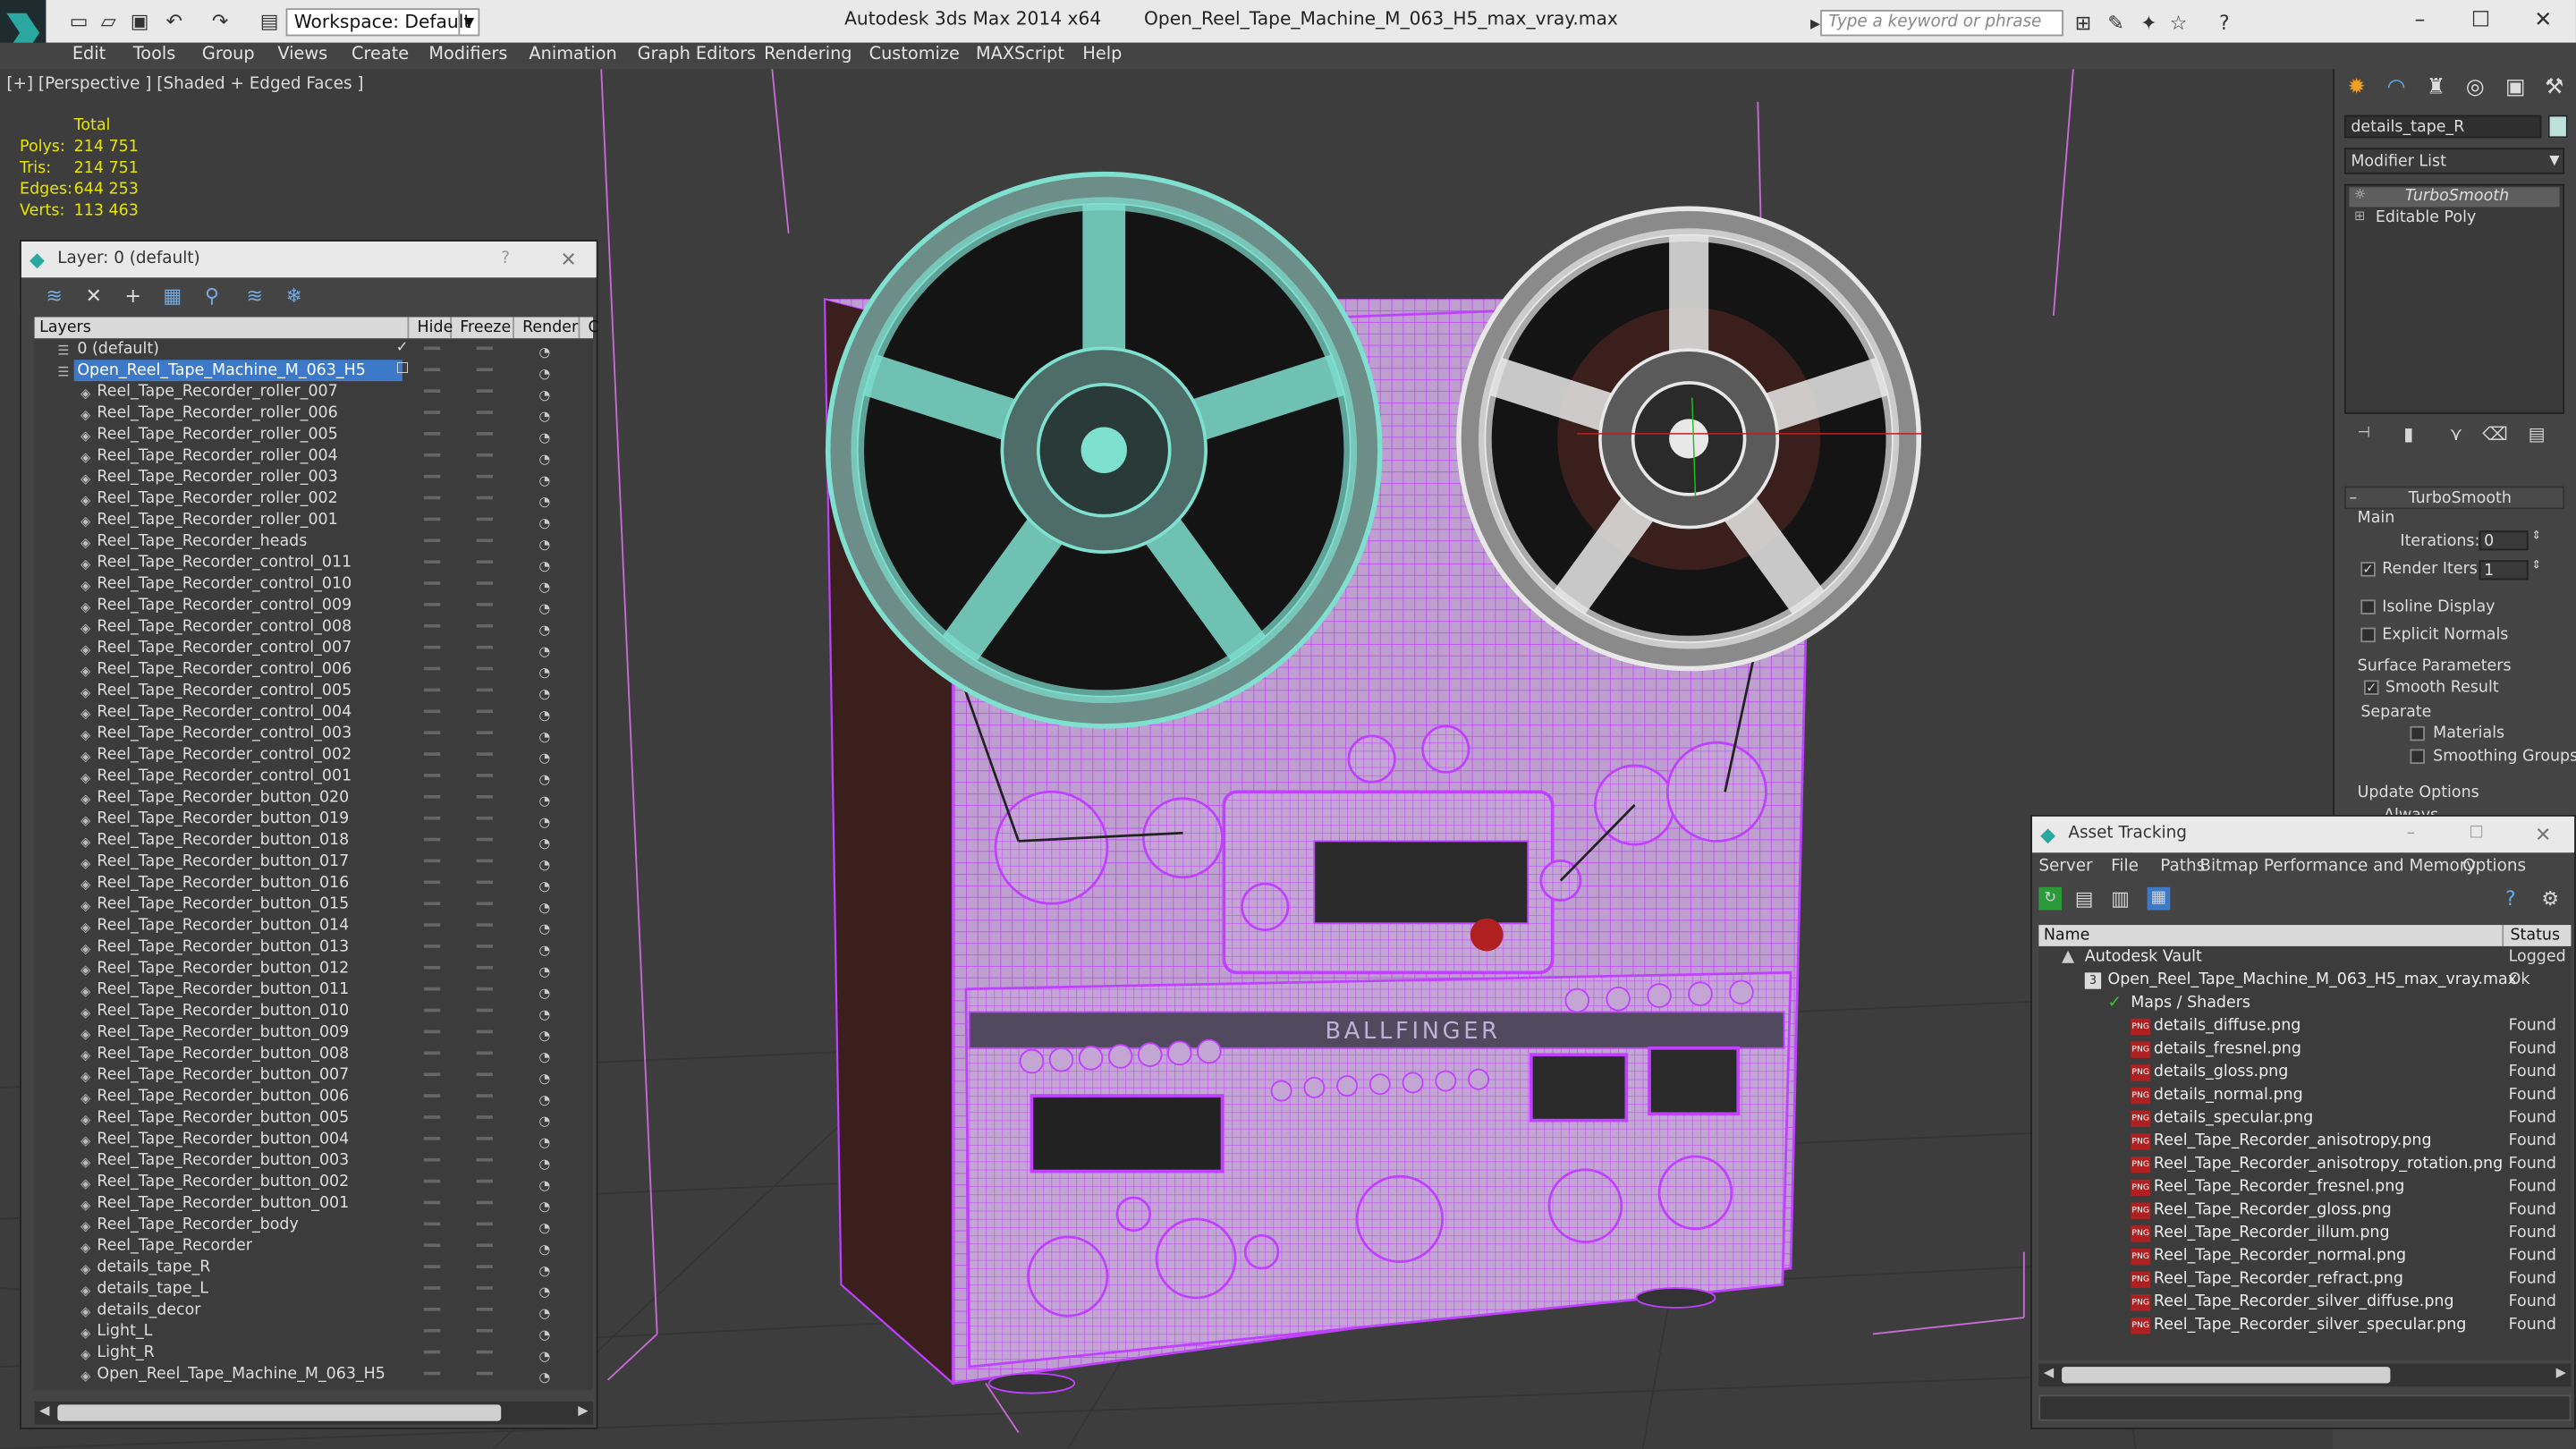 This screenshot has width=2576, height=1449. Describe the element at coordinates (2049, 1372) in the screenshot. I see `scroll-left-icon: ◀` at that location.